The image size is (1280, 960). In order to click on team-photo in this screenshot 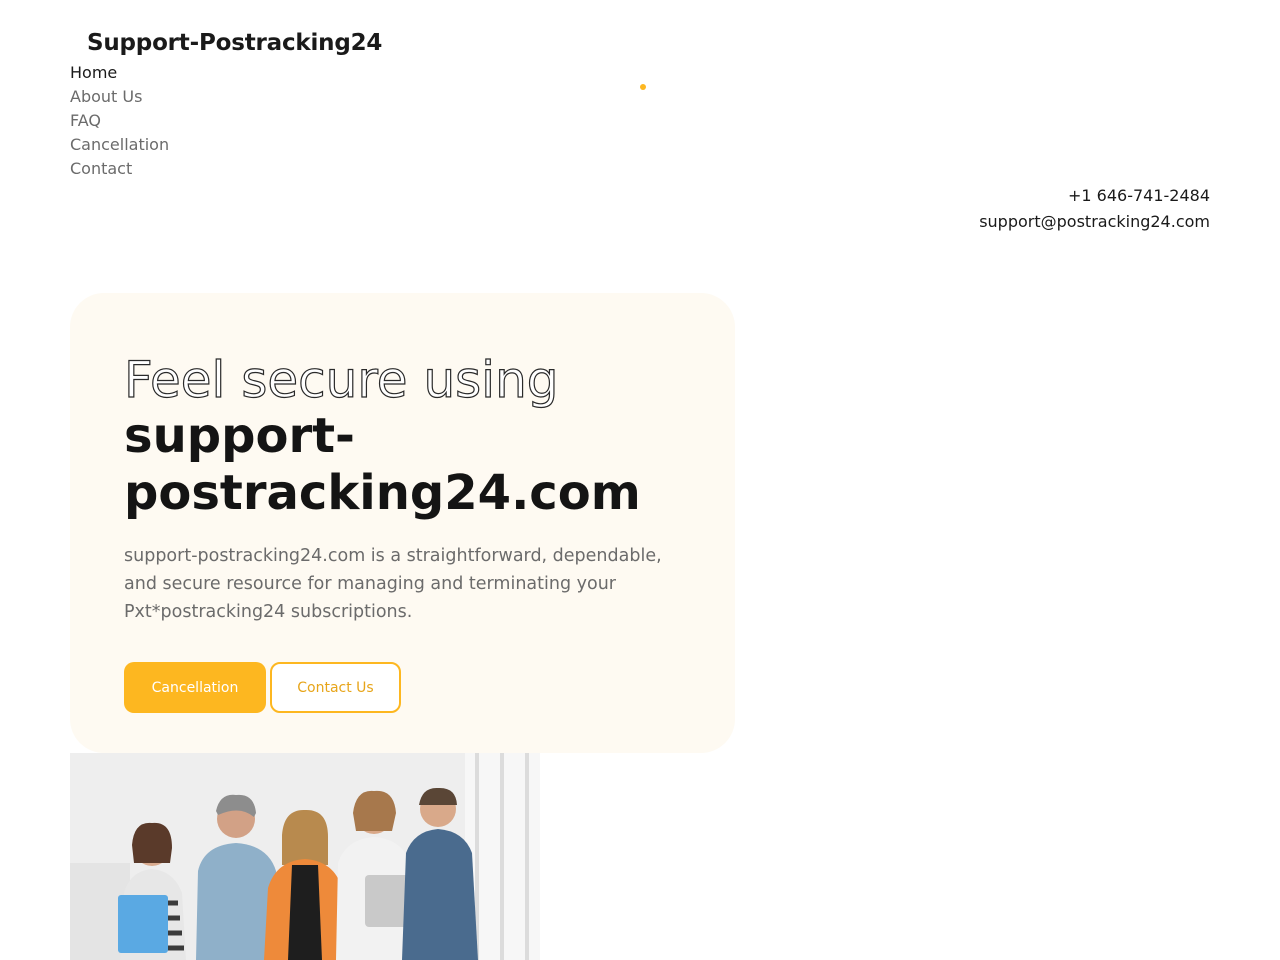, I will do `click(305, 856)`.